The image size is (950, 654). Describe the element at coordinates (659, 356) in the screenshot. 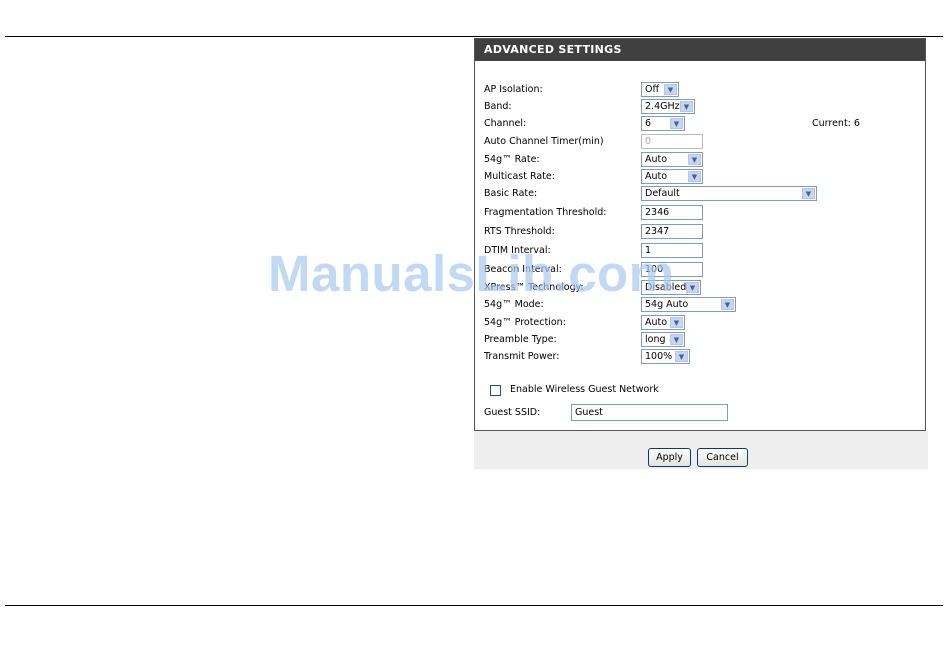

I see `transmit-power-value: 100%` at that location.